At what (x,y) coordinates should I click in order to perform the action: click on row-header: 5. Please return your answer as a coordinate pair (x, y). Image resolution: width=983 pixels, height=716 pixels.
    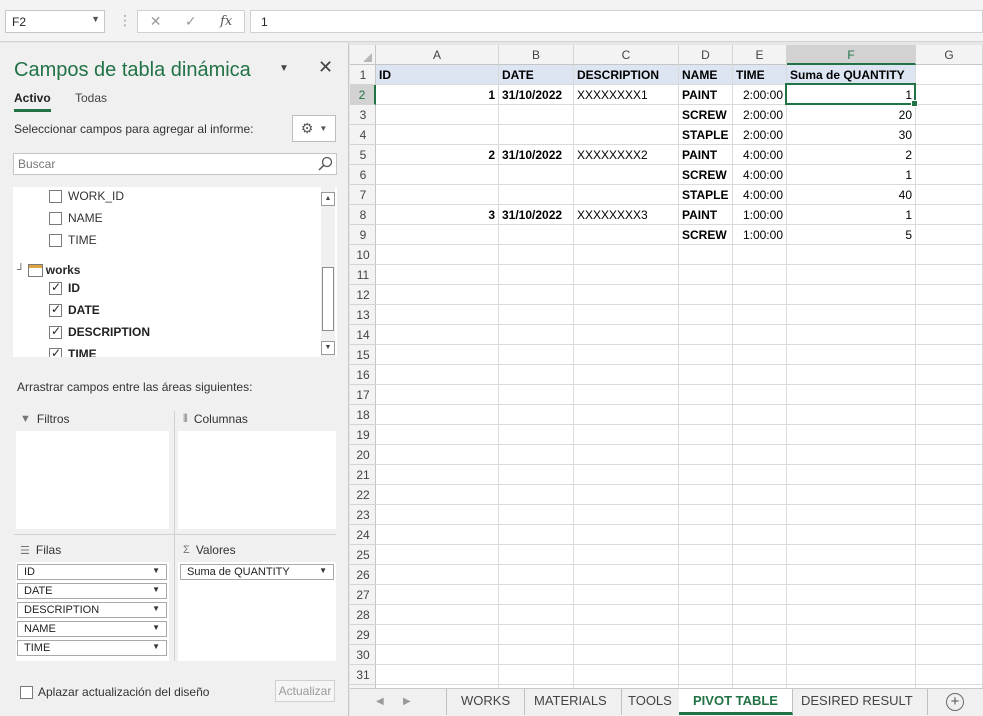
    Looking at the image, I should click on (363, 155).